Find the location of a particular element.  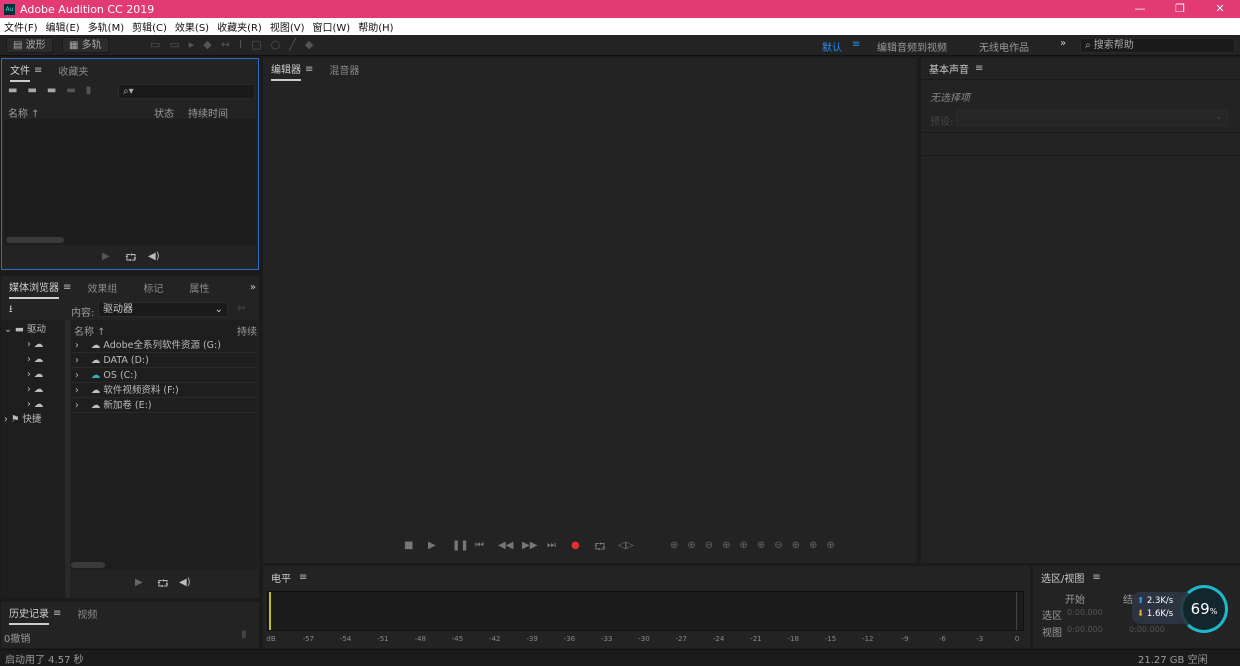

meter-tick-label: -33 is located at coordinates (606, 639).